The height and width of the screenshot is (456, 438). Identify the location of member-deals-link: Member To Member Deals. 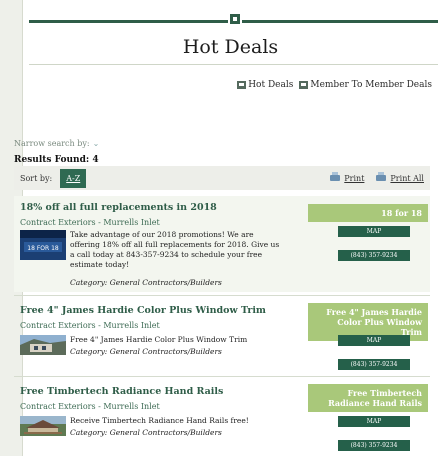
(365, 85).